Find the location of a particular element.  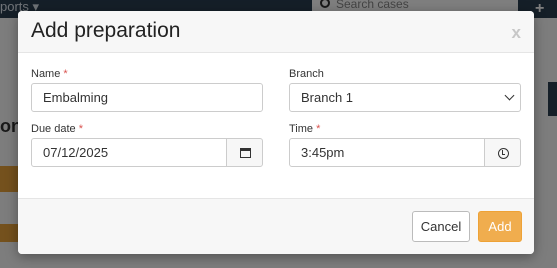

due-date-label: Due date * is located at coordinates (57, 129).